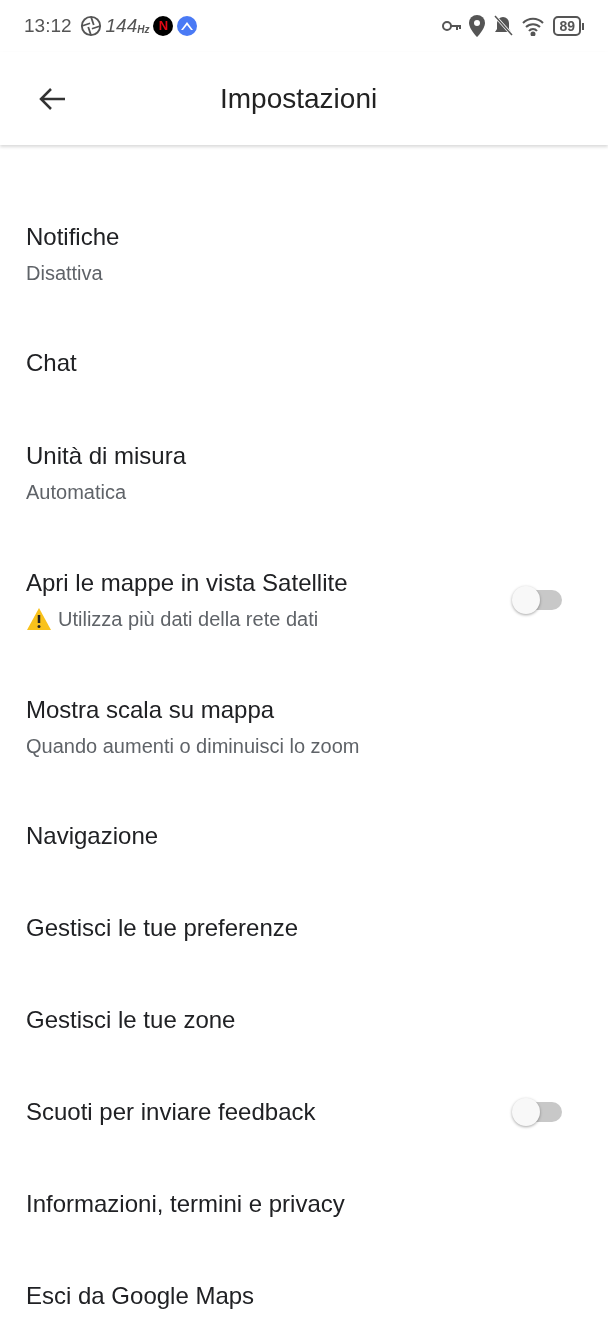 This screenshot has width=608, height=1344. Describe the element at coordinates (188, 619) in the screenshot. I see `item-subtitle: Utilizza più dati della rete dati` at that location.